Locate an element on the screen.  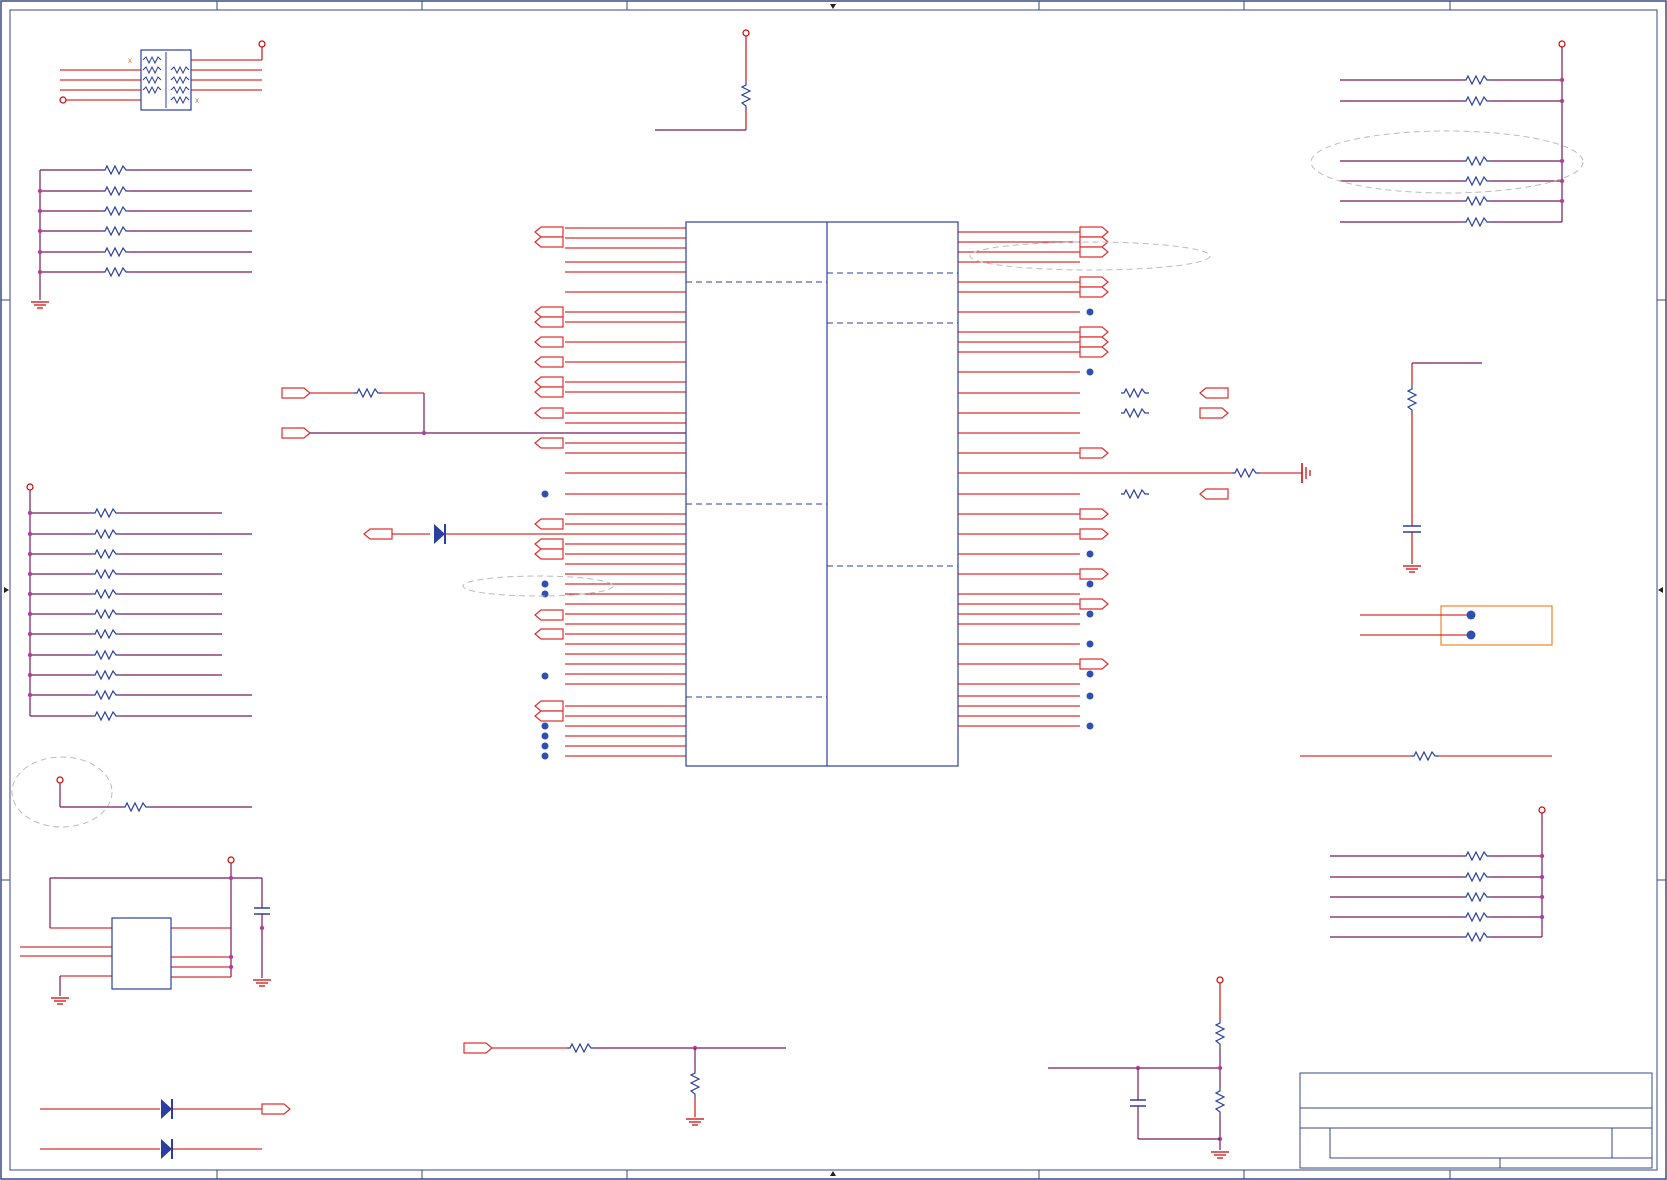
series-resistor-right is located at coordinates (1426, 756).